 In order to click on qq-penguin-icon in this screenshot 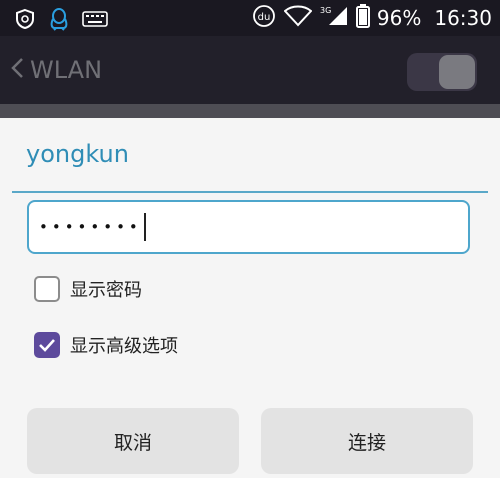, I will do `click(59, 21)`.